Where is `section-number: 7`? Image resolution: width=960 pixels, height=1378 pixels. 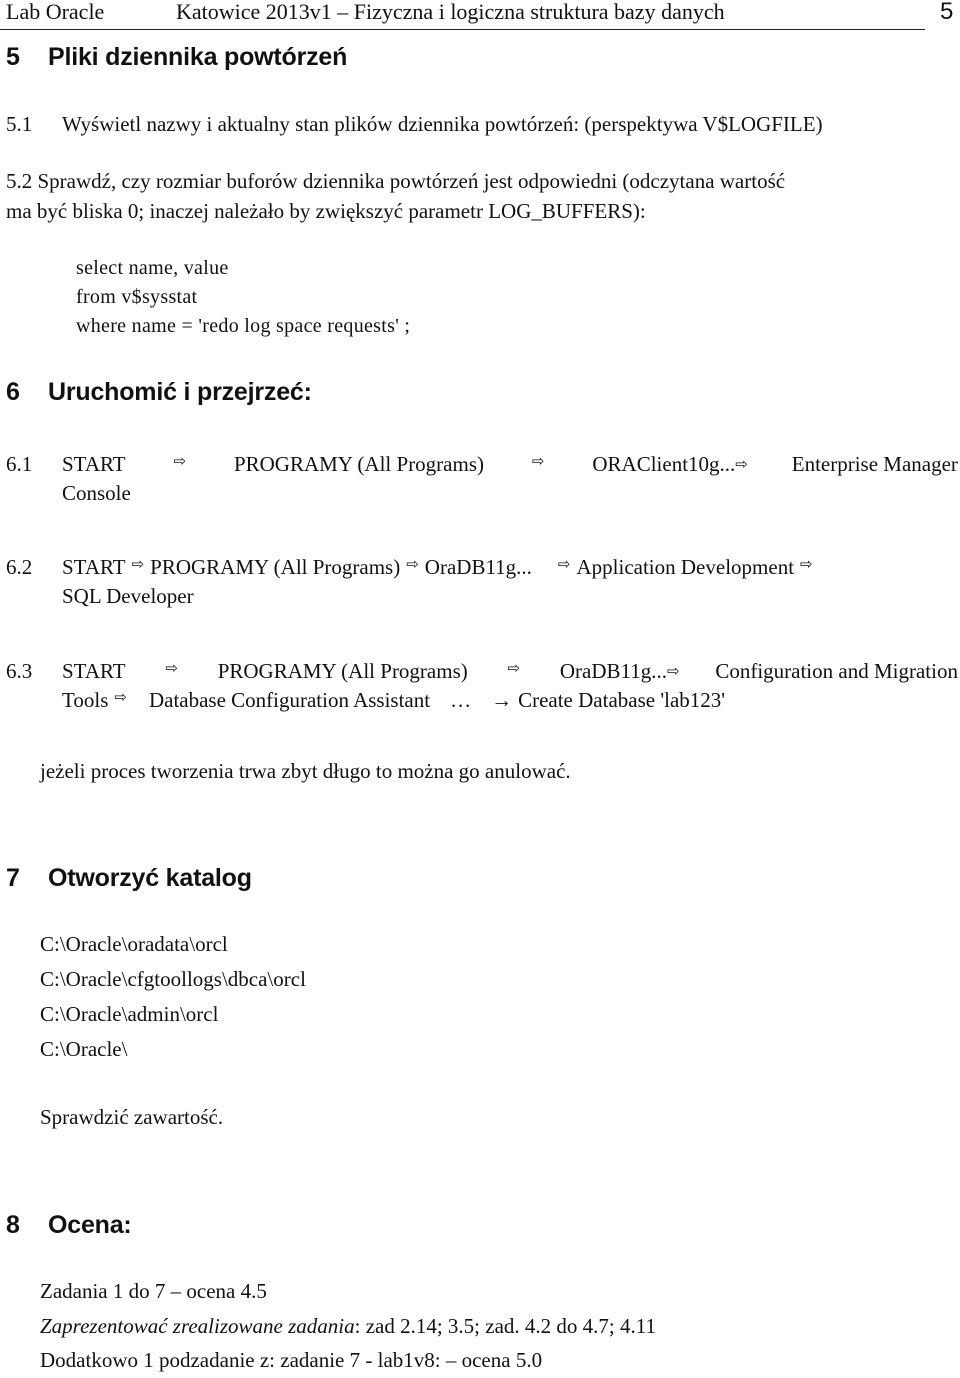 section-number: 7 is located at coordinates (13, 878).